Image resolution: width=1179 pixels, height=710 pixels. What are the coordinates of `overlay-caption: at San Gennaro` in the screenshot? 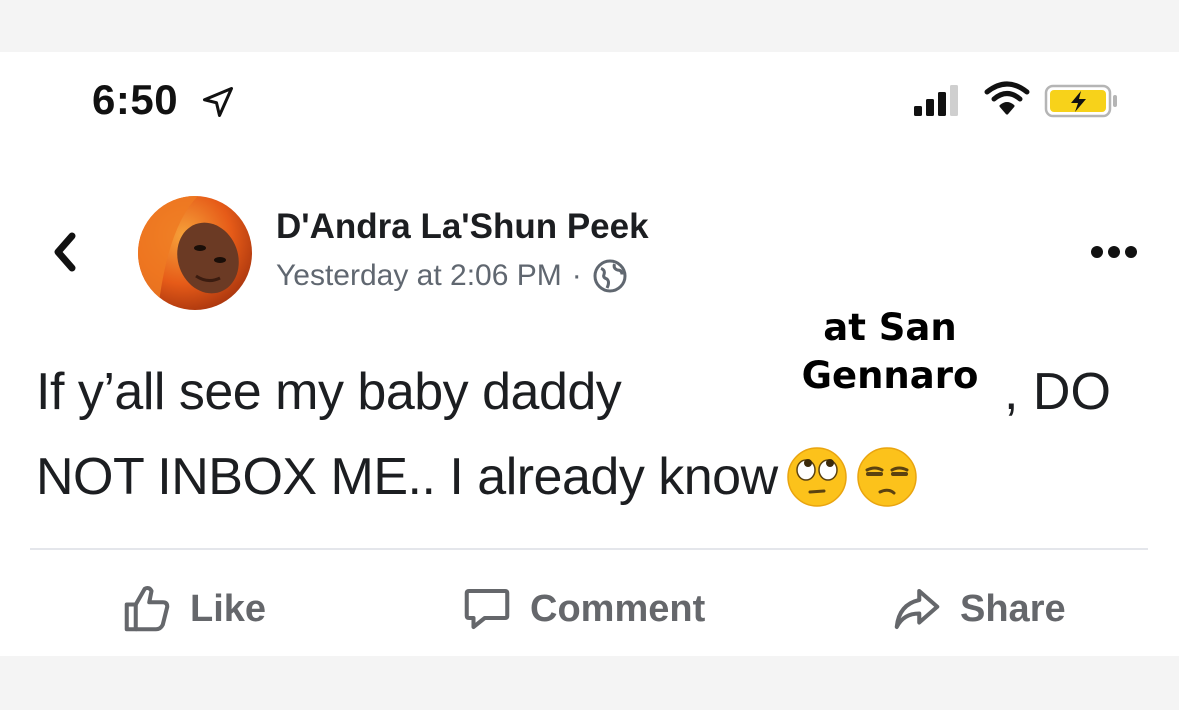 It's located at (890, 352).